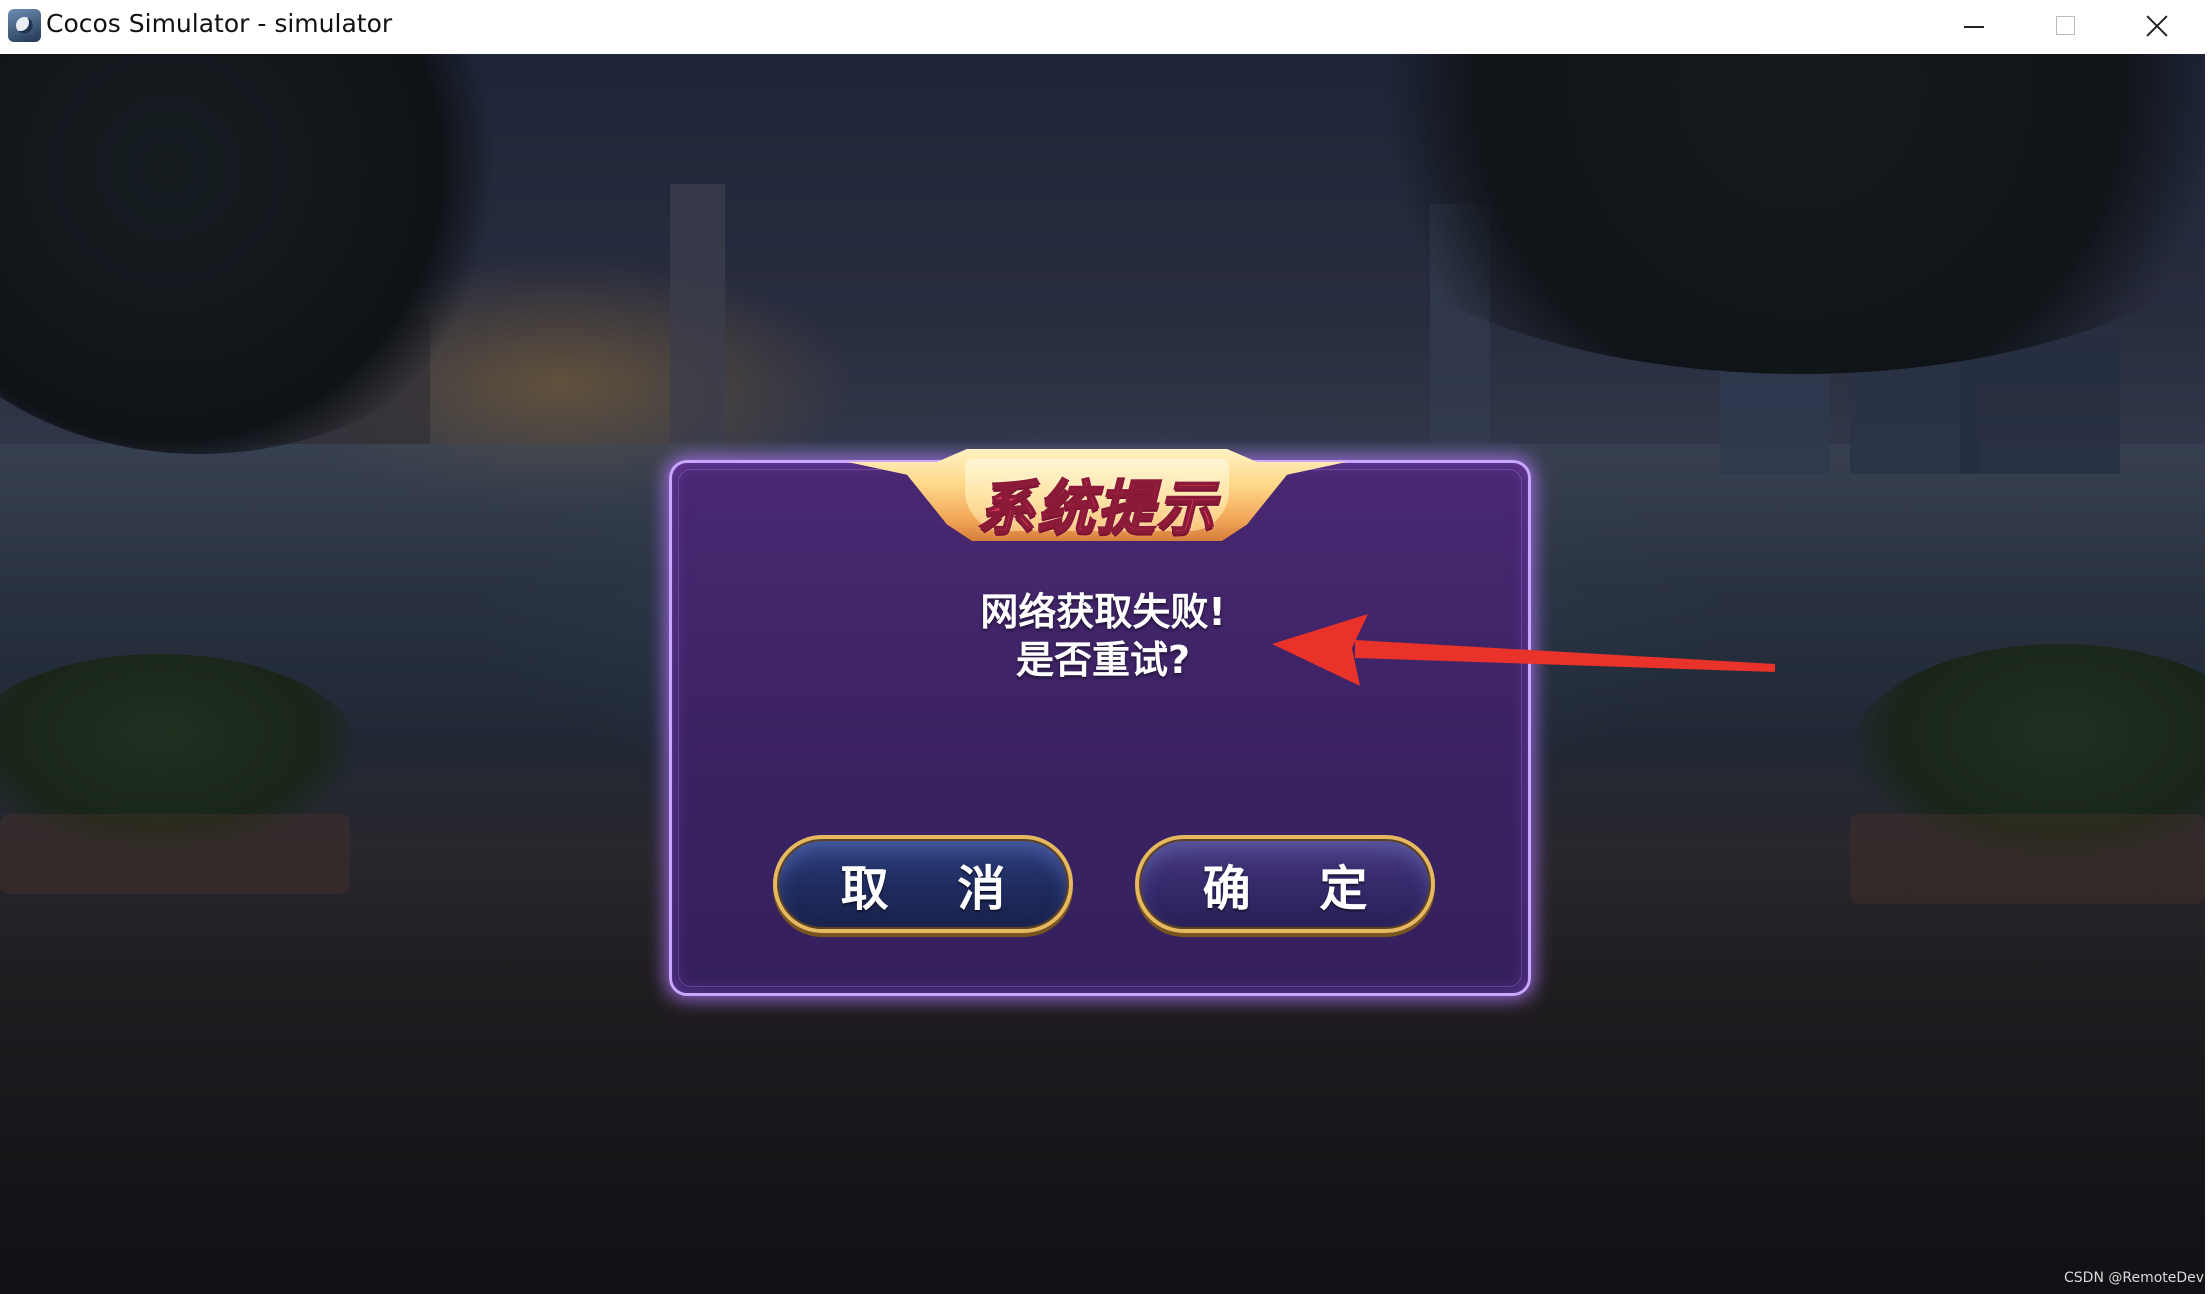 This screenshot has width=2210, height=1294. I want to click on window-titlebar: Cocos Simulator - simulator, so click(1102, 27).